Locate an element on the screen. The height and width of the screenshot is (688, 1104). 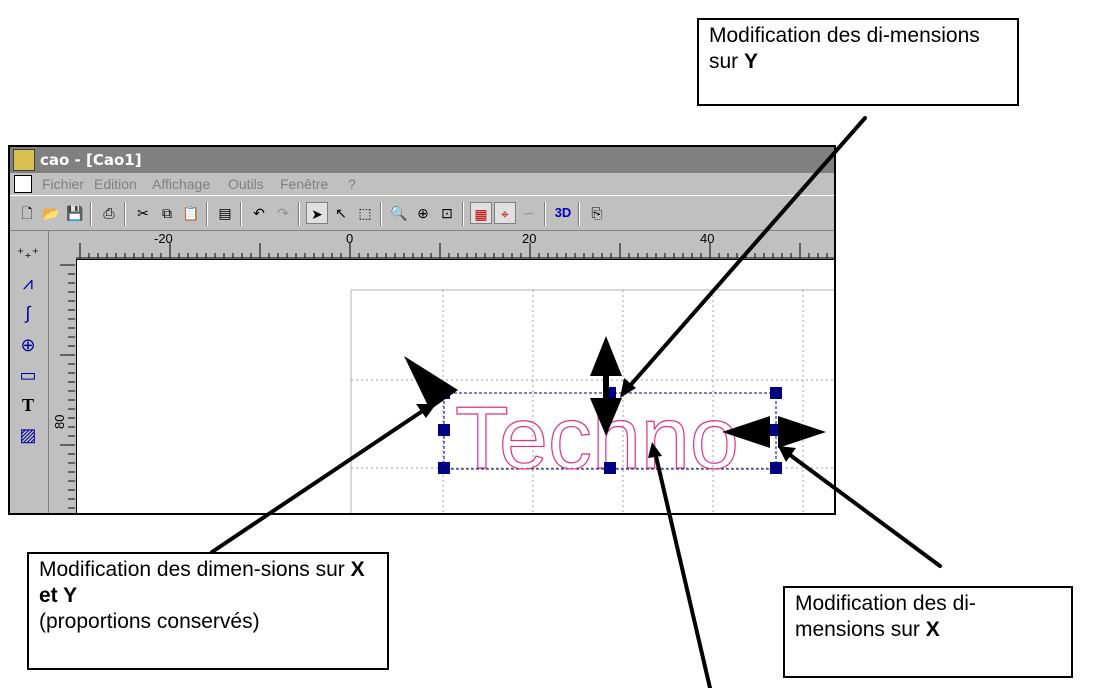
callout-x-axis: X is located at coordinates (932, 629).